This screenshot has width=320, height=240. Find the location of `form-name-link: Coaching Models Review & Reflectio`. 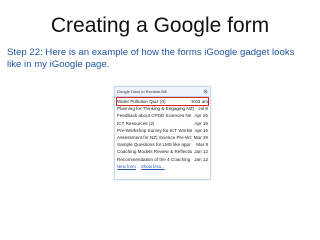

form-name-link: Coaching Models Review & Reflectio is located at coordinates (154, 151).